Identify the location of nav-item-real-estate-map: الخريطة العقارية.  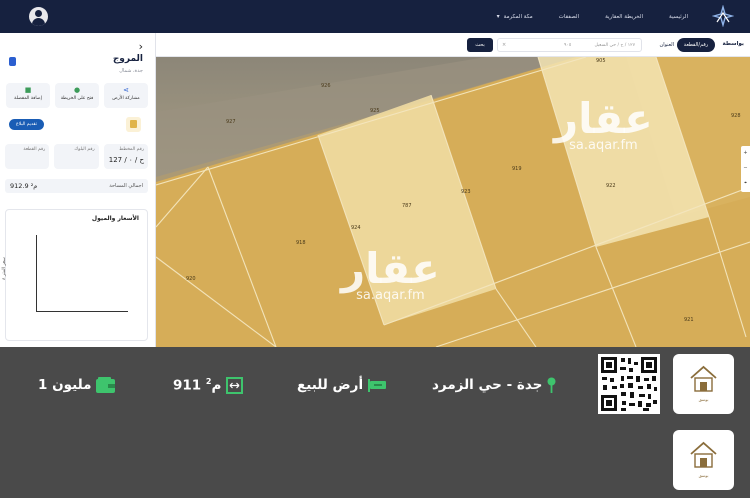
(624, 17).